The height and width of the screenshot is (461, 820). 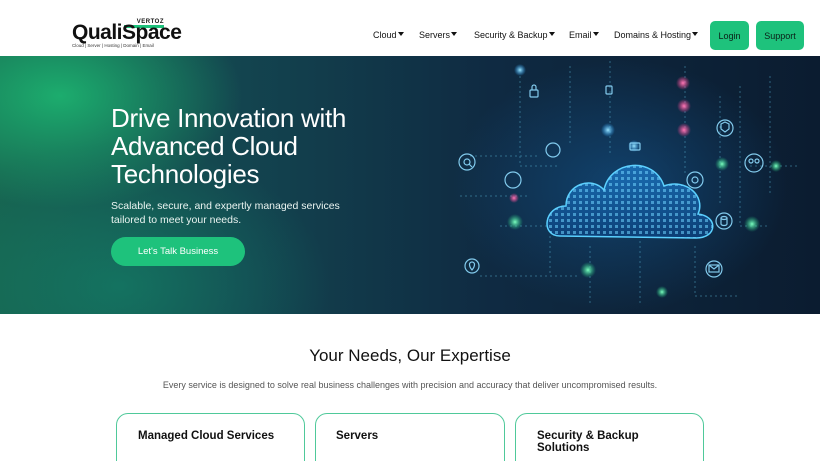 What do you see at coordinates (580, 35) in the screenshot?
I see `nav-item-label: Email` at bounding box center [580, 35].